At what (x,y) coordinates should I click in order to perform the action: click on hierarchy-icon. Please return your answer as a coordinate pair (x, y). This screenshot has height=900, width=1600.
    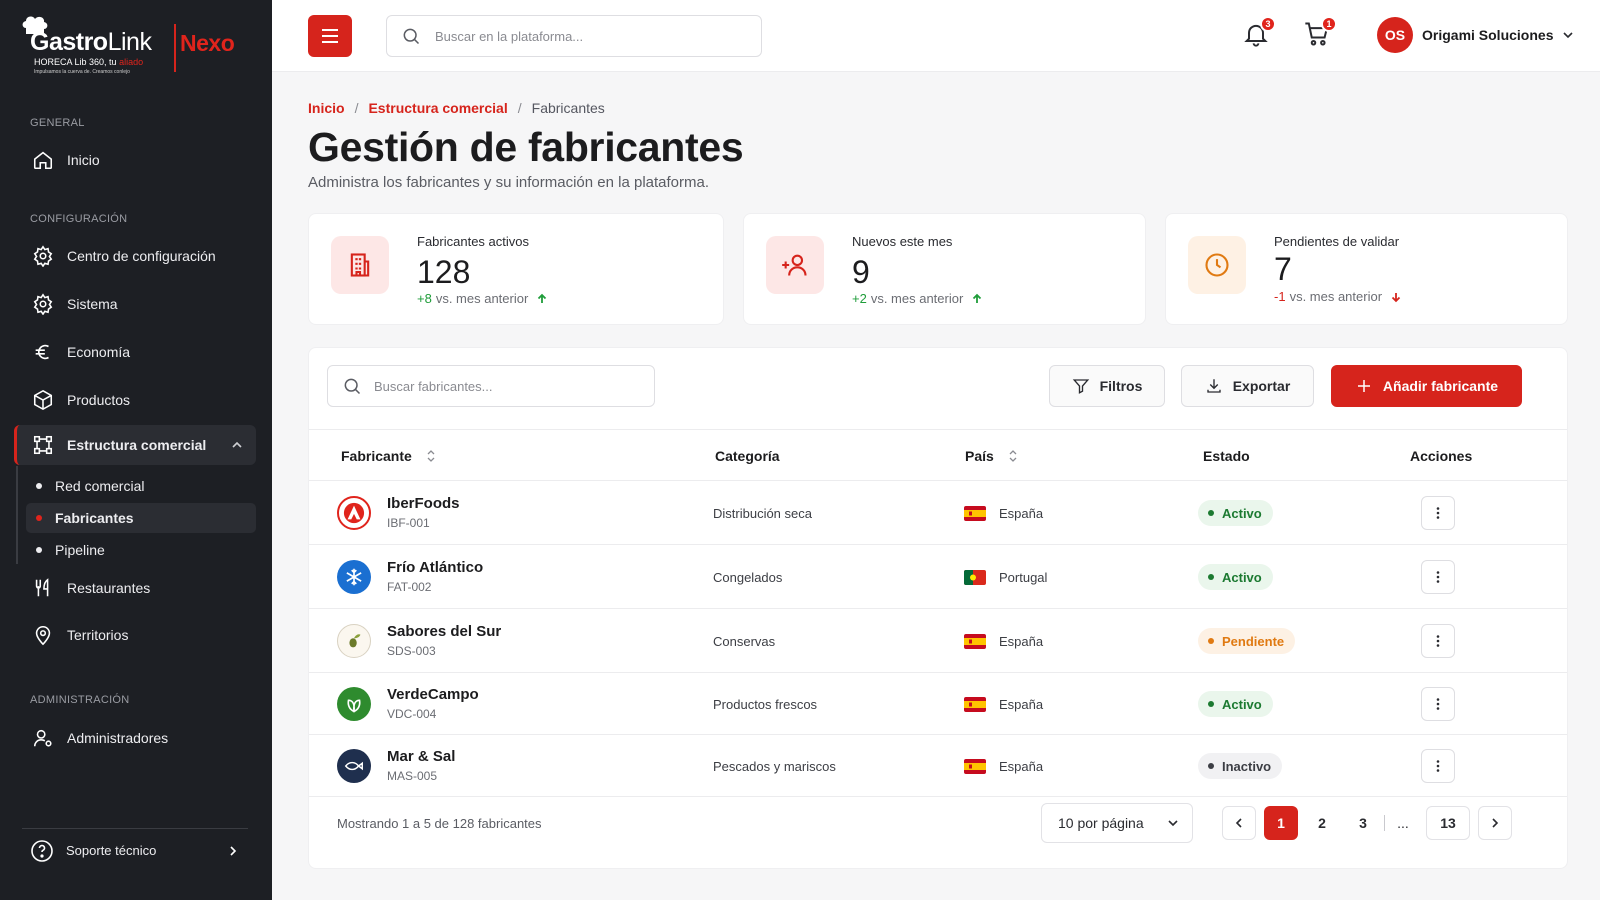
    Looking at the image, I should click on (43, 445).